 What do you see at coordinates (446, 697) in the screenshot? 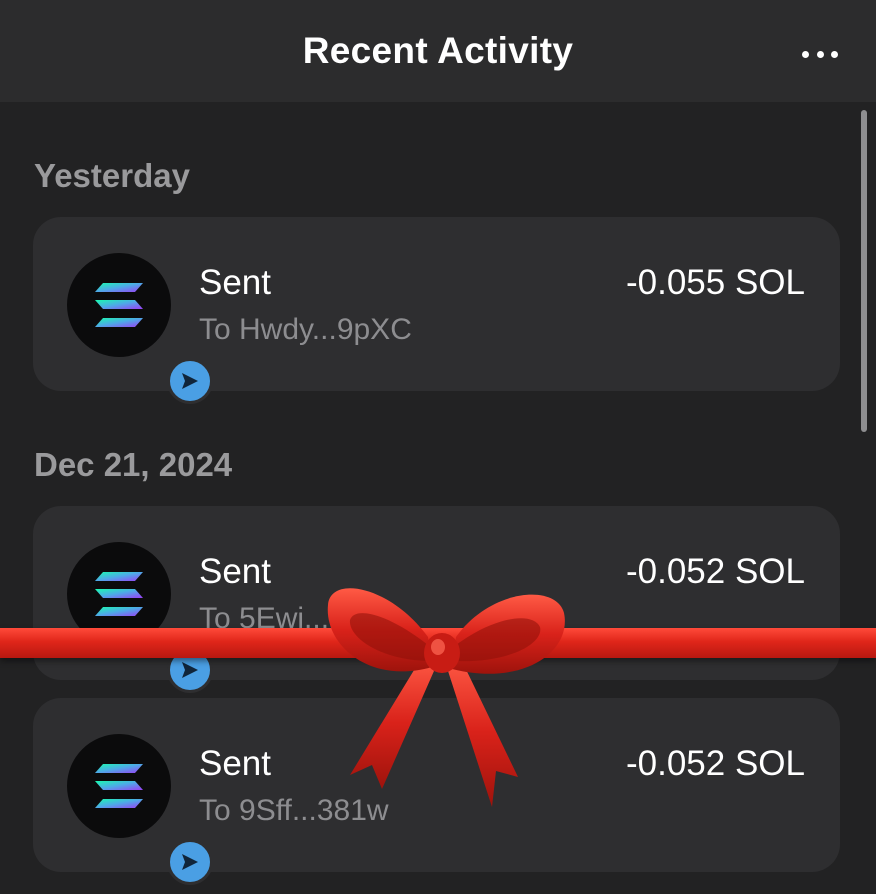
I see `gift-bow-icon` at bounding box center [446, 697].